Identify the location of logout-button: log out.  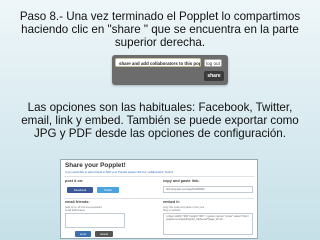
(213, 63).